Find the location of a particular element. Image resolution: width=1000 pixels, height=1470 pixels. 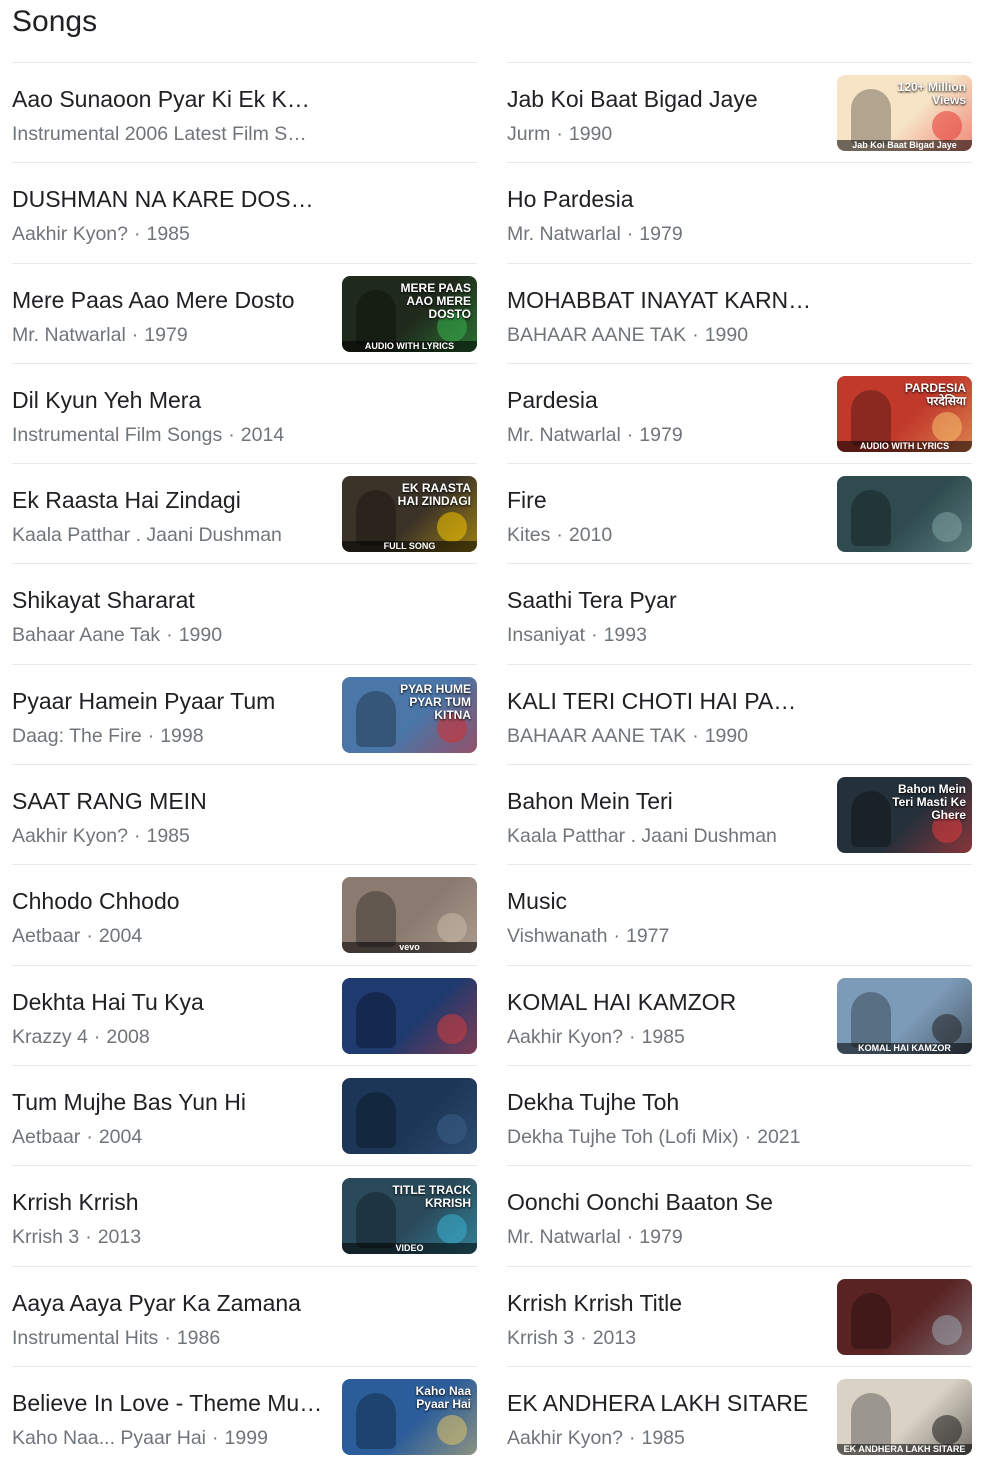

release-year: 1999 is located at coordinates (246, 1437).